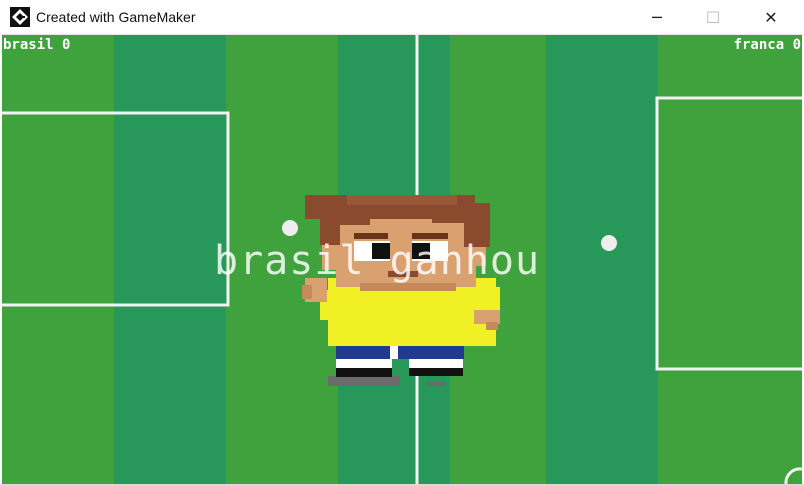 The image size is (804, 486). I want to click on minimize-button: ─, so click(657, 17).